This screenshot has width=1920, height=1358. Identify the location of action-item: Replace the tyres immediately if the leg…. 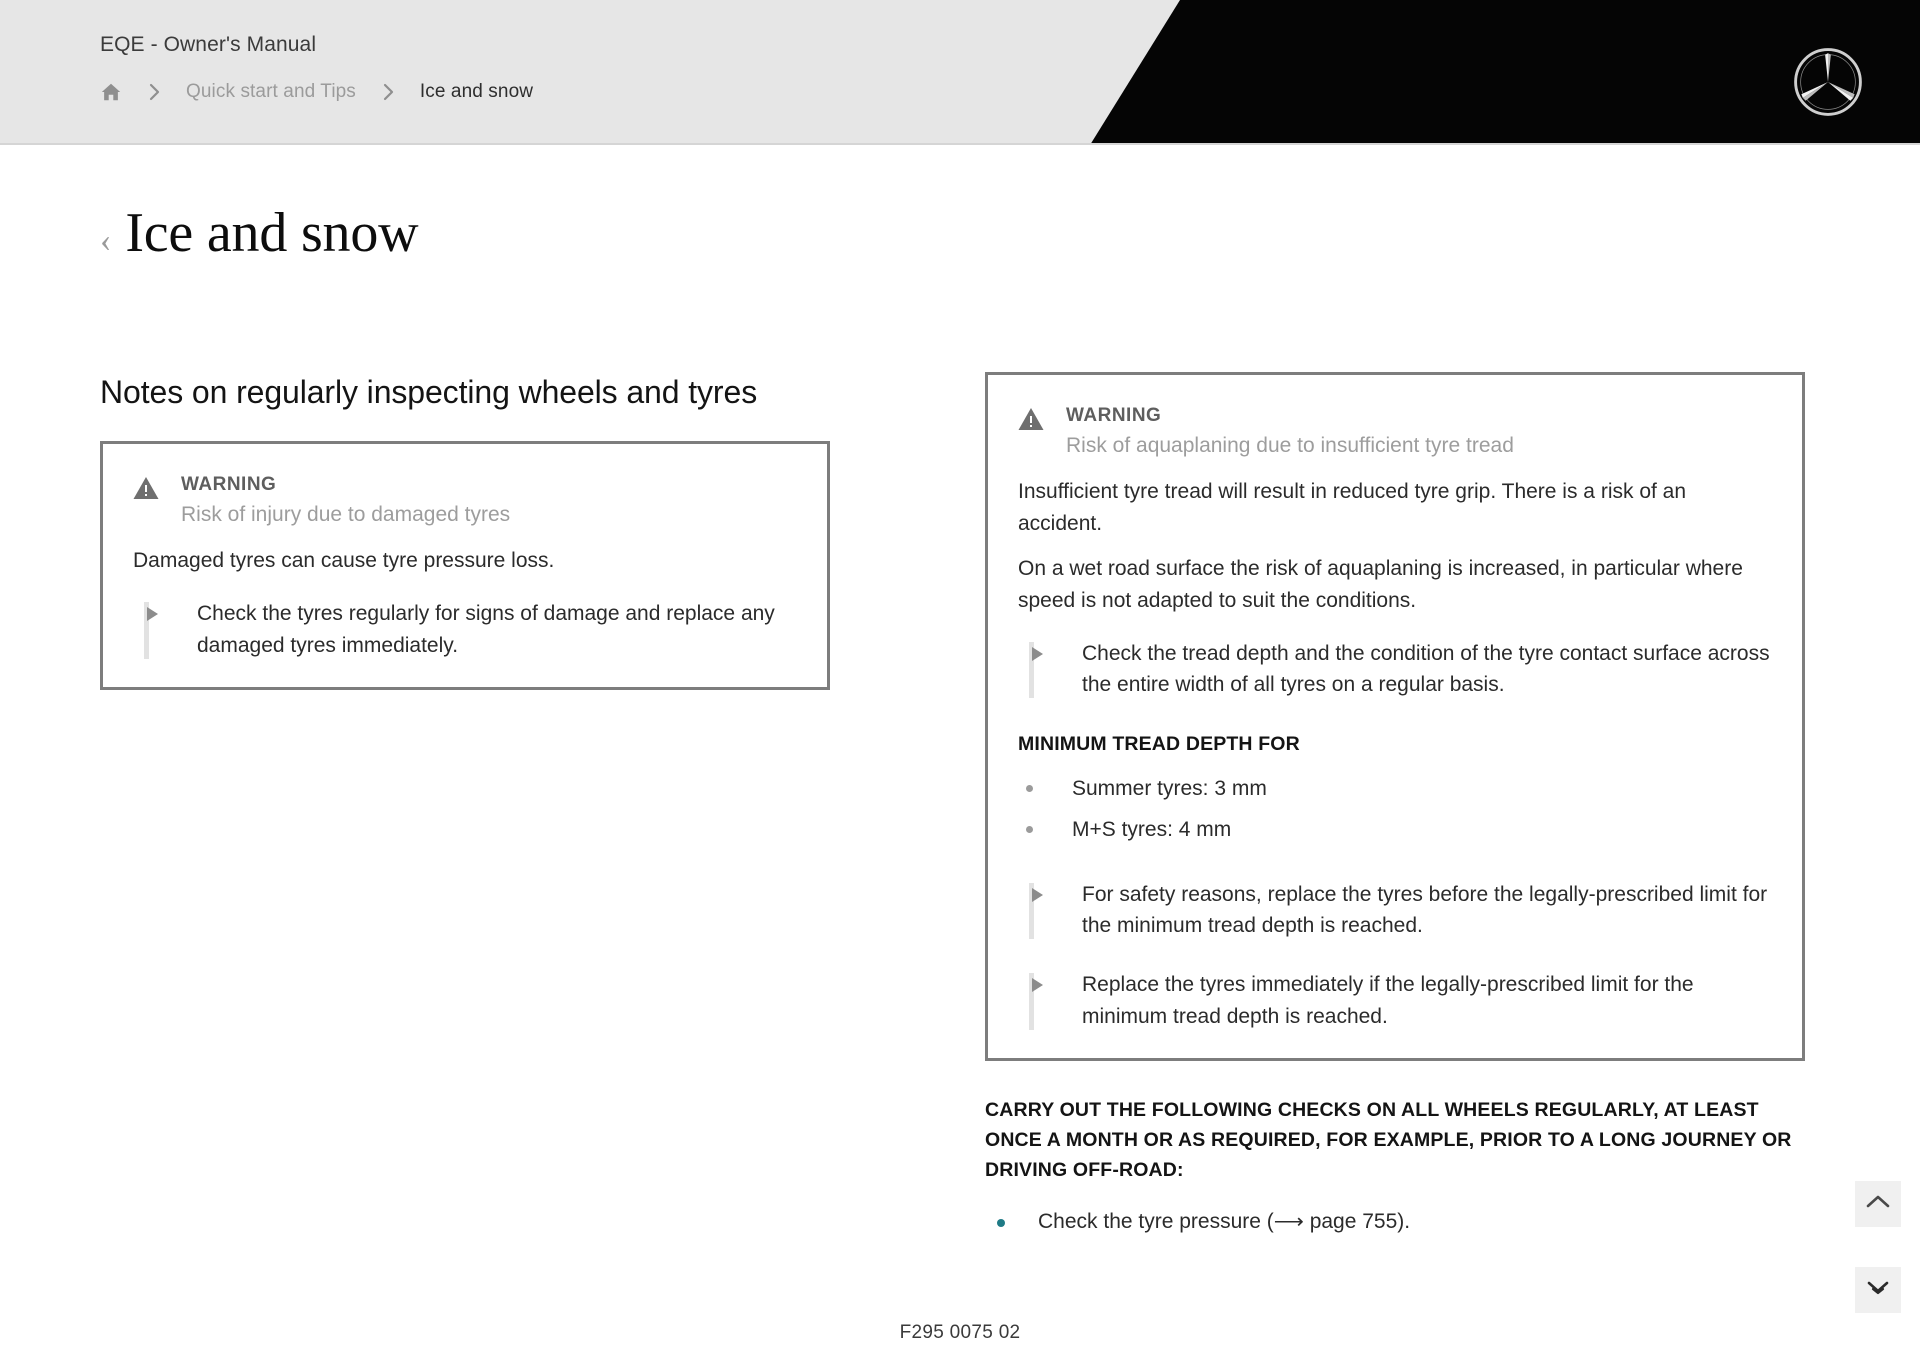
(1395, 1000).